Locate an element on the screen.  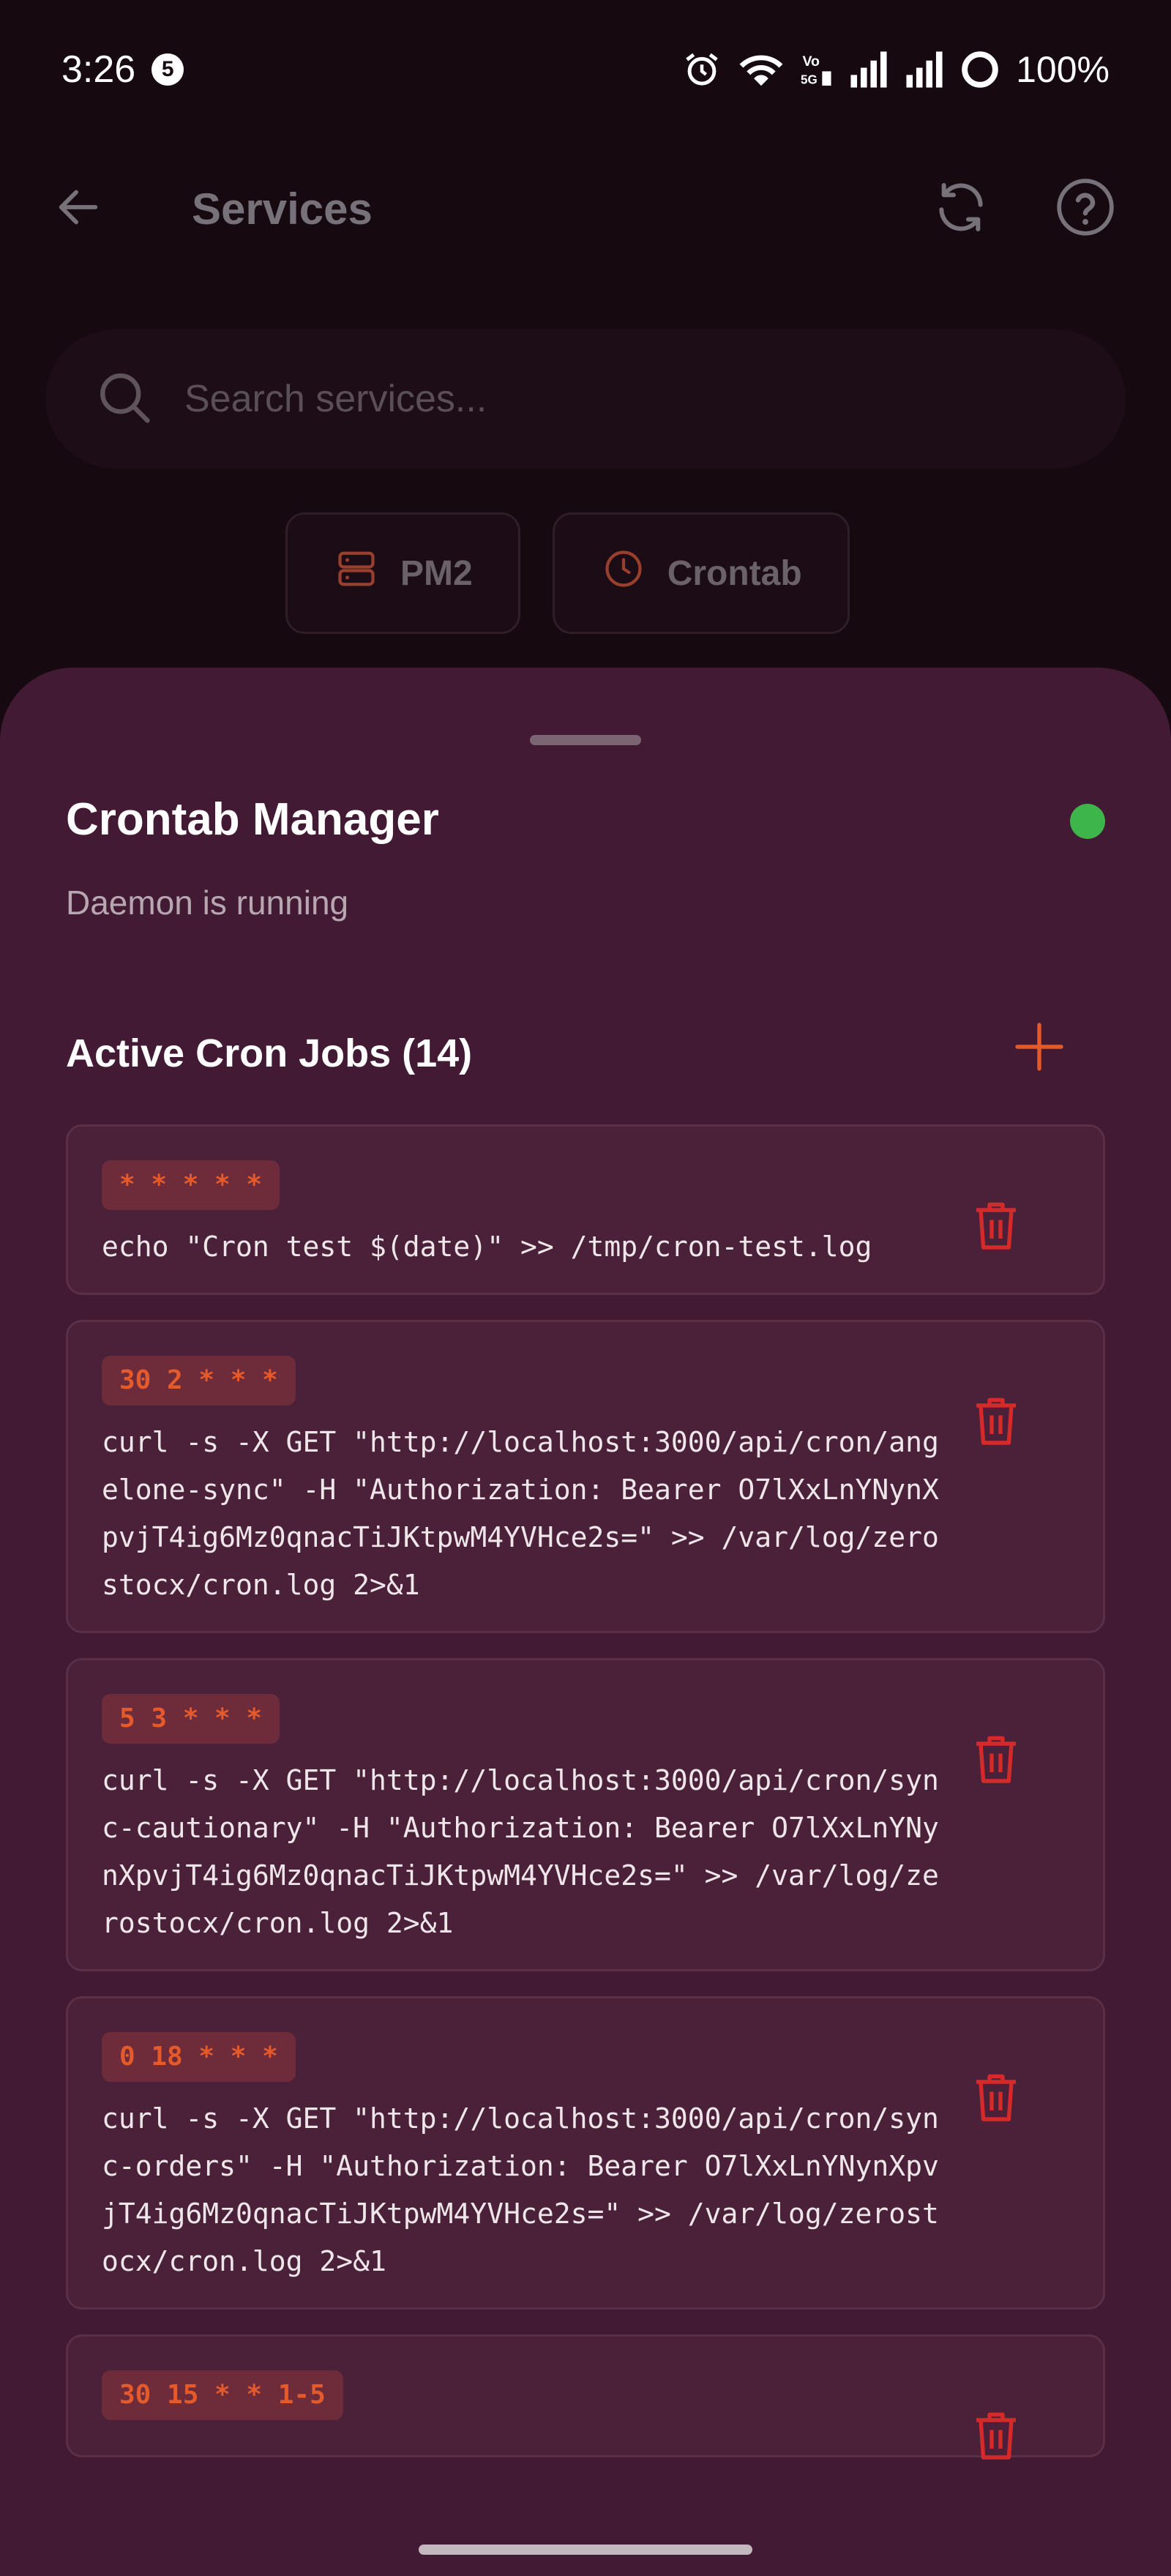
clock-icon is located at coordinates (624, 573).